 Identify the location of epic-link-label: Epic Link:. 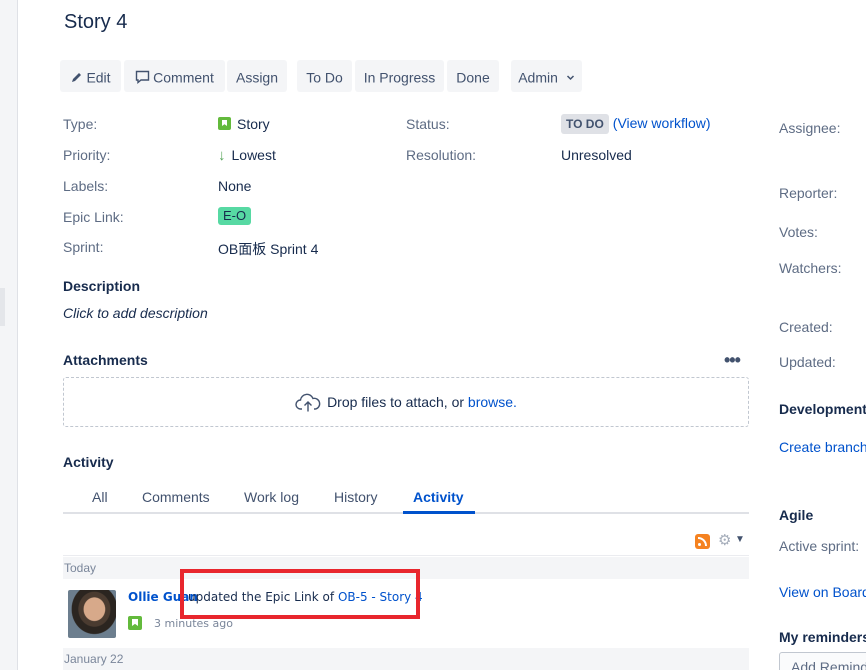
(93, 217).